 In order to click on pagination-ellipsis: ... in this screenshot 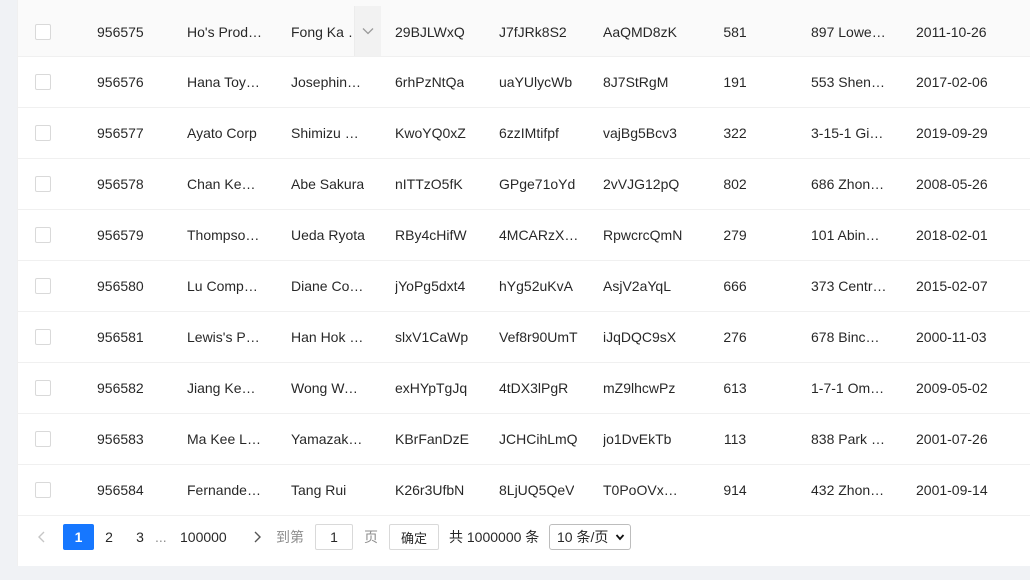, I will do `click(161, 537)`.